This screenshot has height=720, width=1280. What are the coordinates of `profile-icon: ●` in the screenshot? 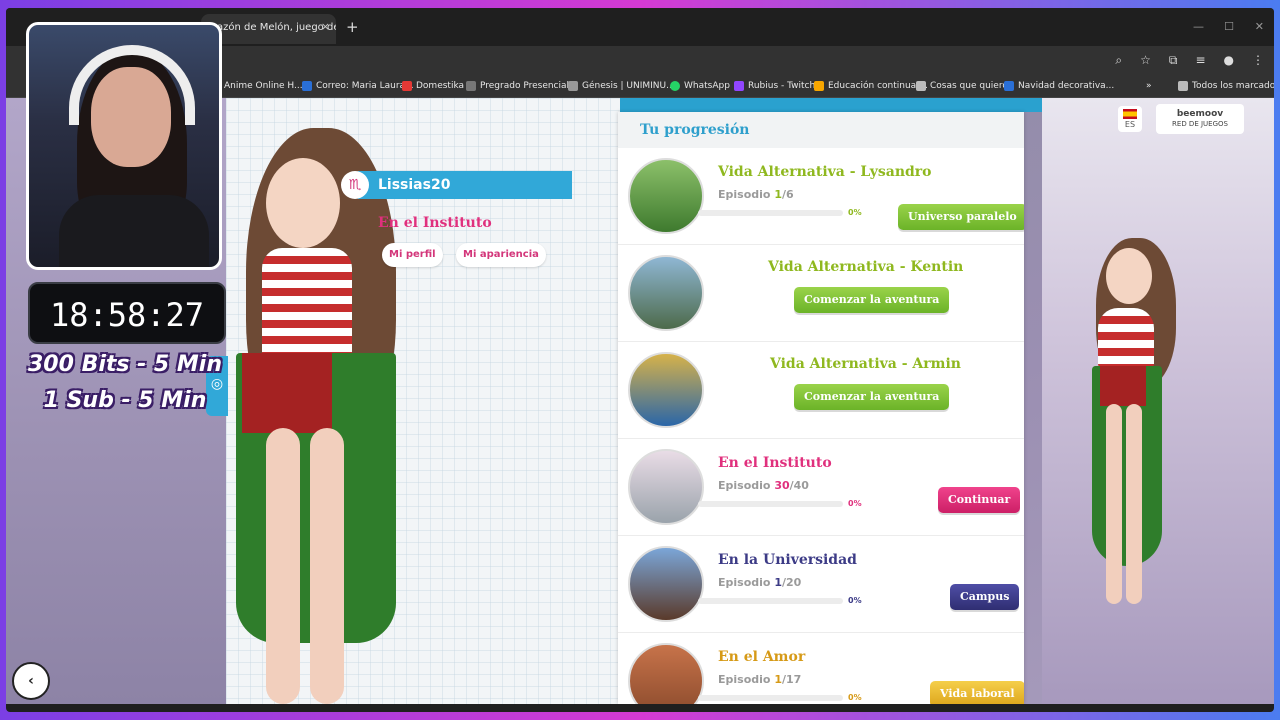 It's located at (1229, 60).